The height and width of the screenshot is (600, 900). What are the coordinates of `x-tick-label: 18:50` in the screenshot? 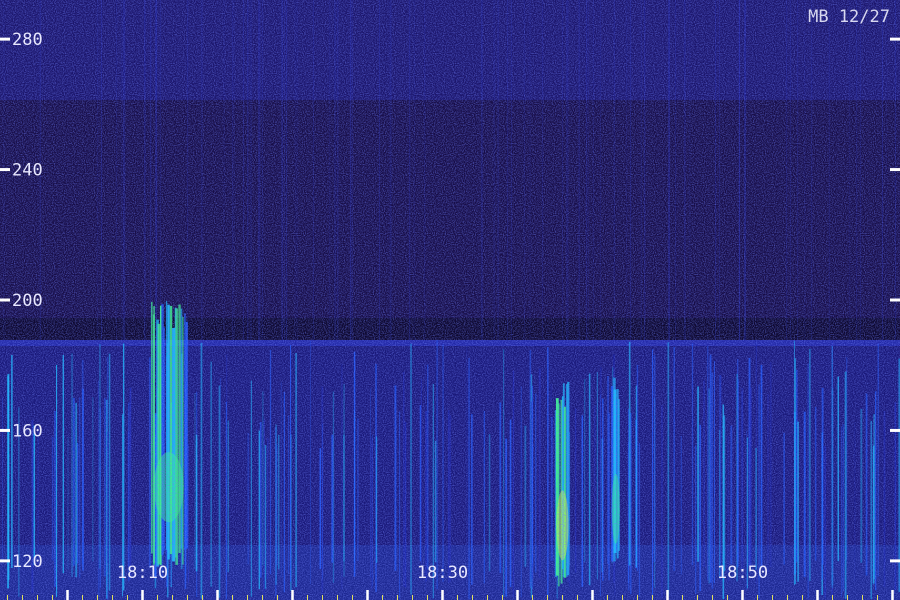 It's located at (742, 573).